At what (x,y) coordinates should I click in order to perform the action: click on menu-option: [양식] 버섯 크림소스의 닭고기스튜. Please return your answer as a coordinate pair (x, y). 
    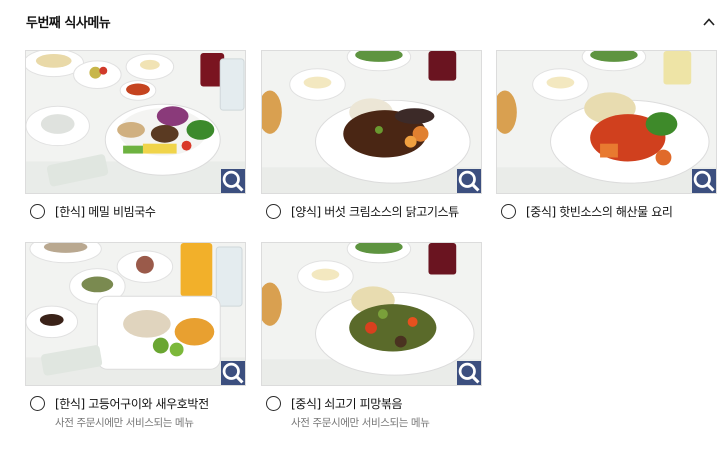
    Looking at the image, I should click on (362, 211).